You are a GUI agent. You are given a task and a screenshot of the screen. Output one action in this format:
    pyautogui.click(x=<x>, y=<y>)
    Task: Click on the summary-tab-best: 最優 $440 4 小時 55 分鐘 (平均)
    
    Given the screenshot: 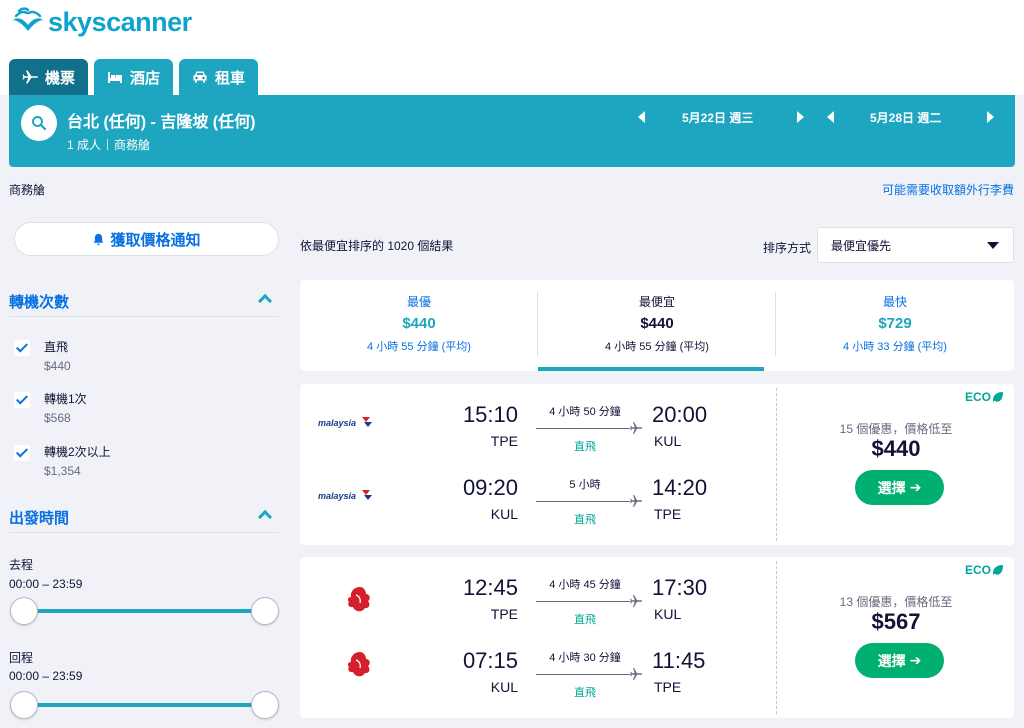 What is the action you would take?
    pyautogui.click(x=419, y=325)
    